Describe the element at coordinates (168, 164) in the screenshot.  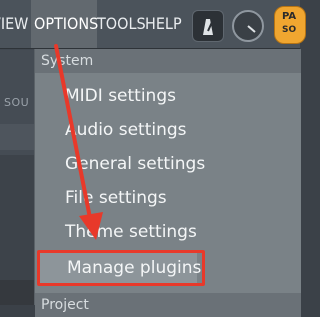
I see `menu-item-general-settings: General settings` at that location.